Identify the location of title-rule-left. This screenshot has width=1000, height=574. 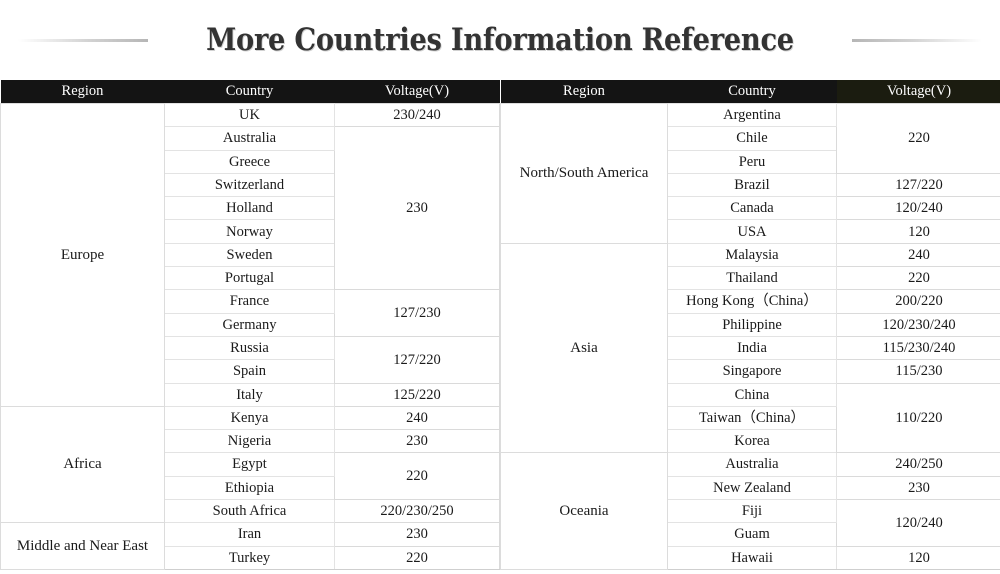
(83, 40).